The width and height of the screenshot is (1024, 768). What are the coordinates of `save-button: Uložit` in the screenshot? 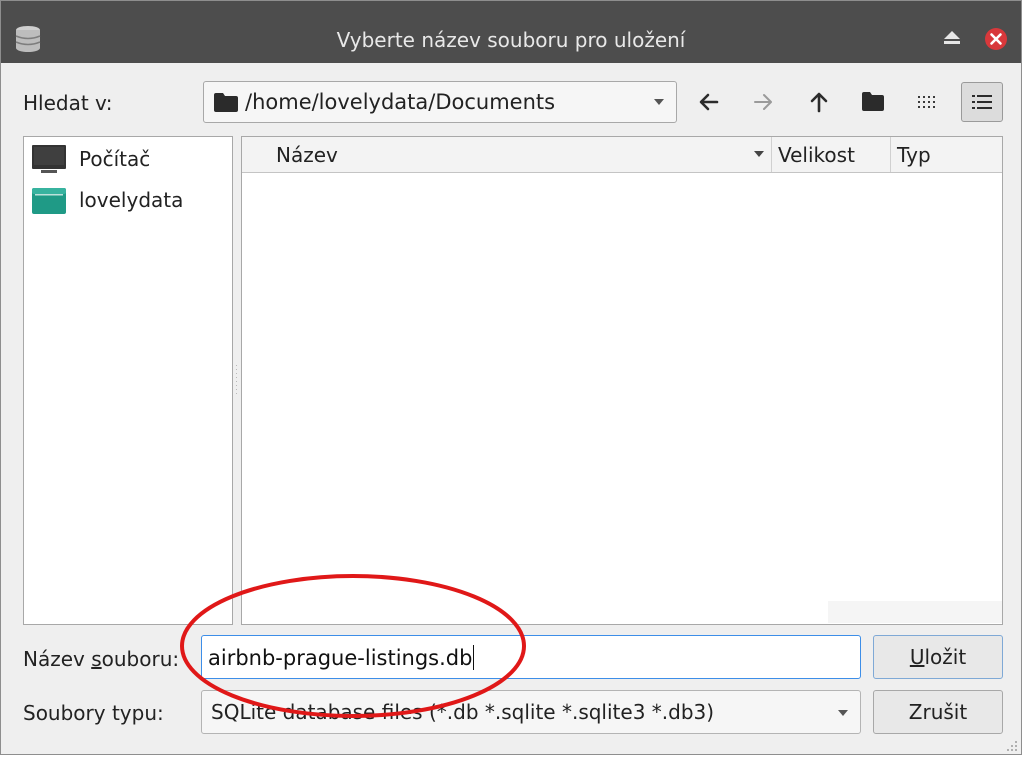 It's located at (938, 657).